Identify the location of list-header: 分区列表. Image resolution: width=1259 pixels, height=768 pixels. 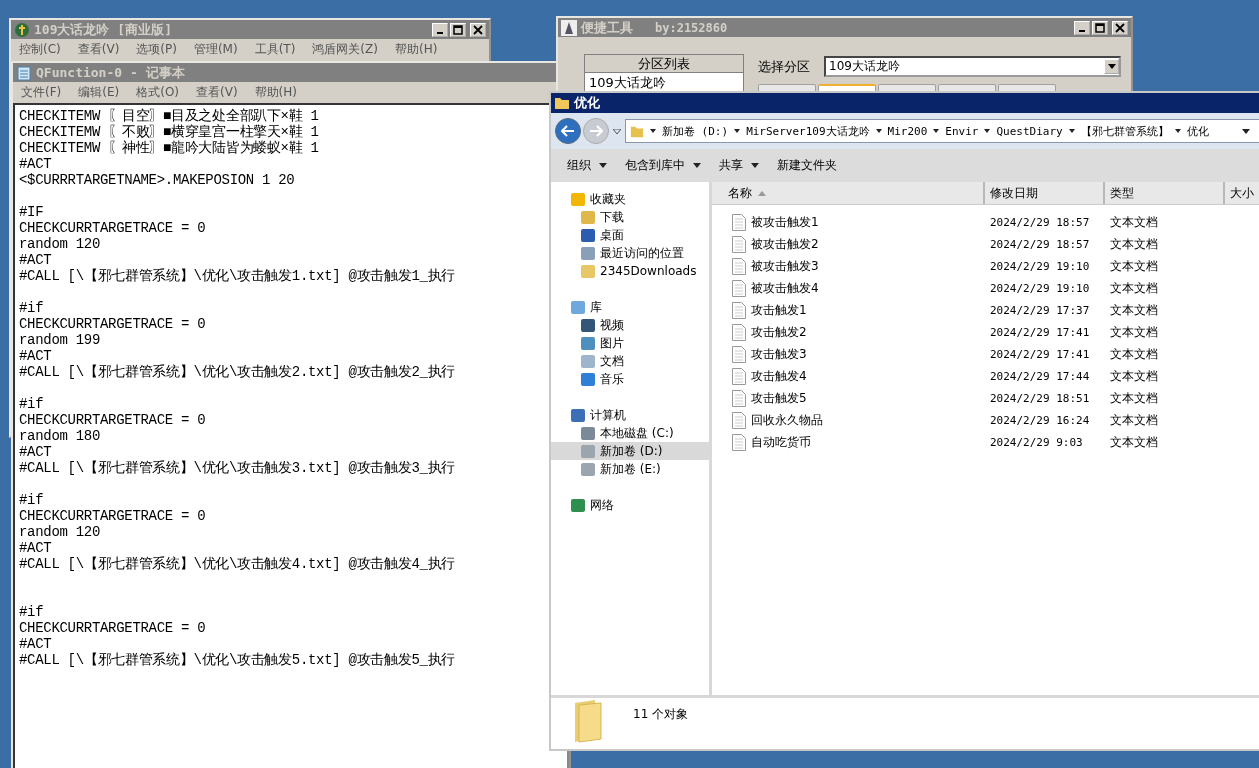
(664, 64).